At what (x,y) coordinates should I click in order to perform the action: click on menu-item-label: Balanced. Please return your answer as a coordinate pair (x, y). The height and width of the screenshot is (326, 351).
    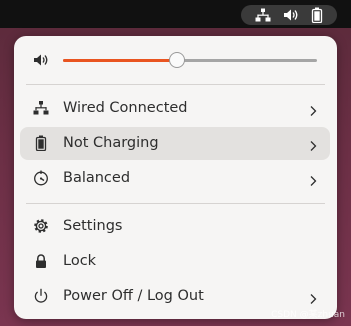
    Looking at the image, I should click on (97, 178).